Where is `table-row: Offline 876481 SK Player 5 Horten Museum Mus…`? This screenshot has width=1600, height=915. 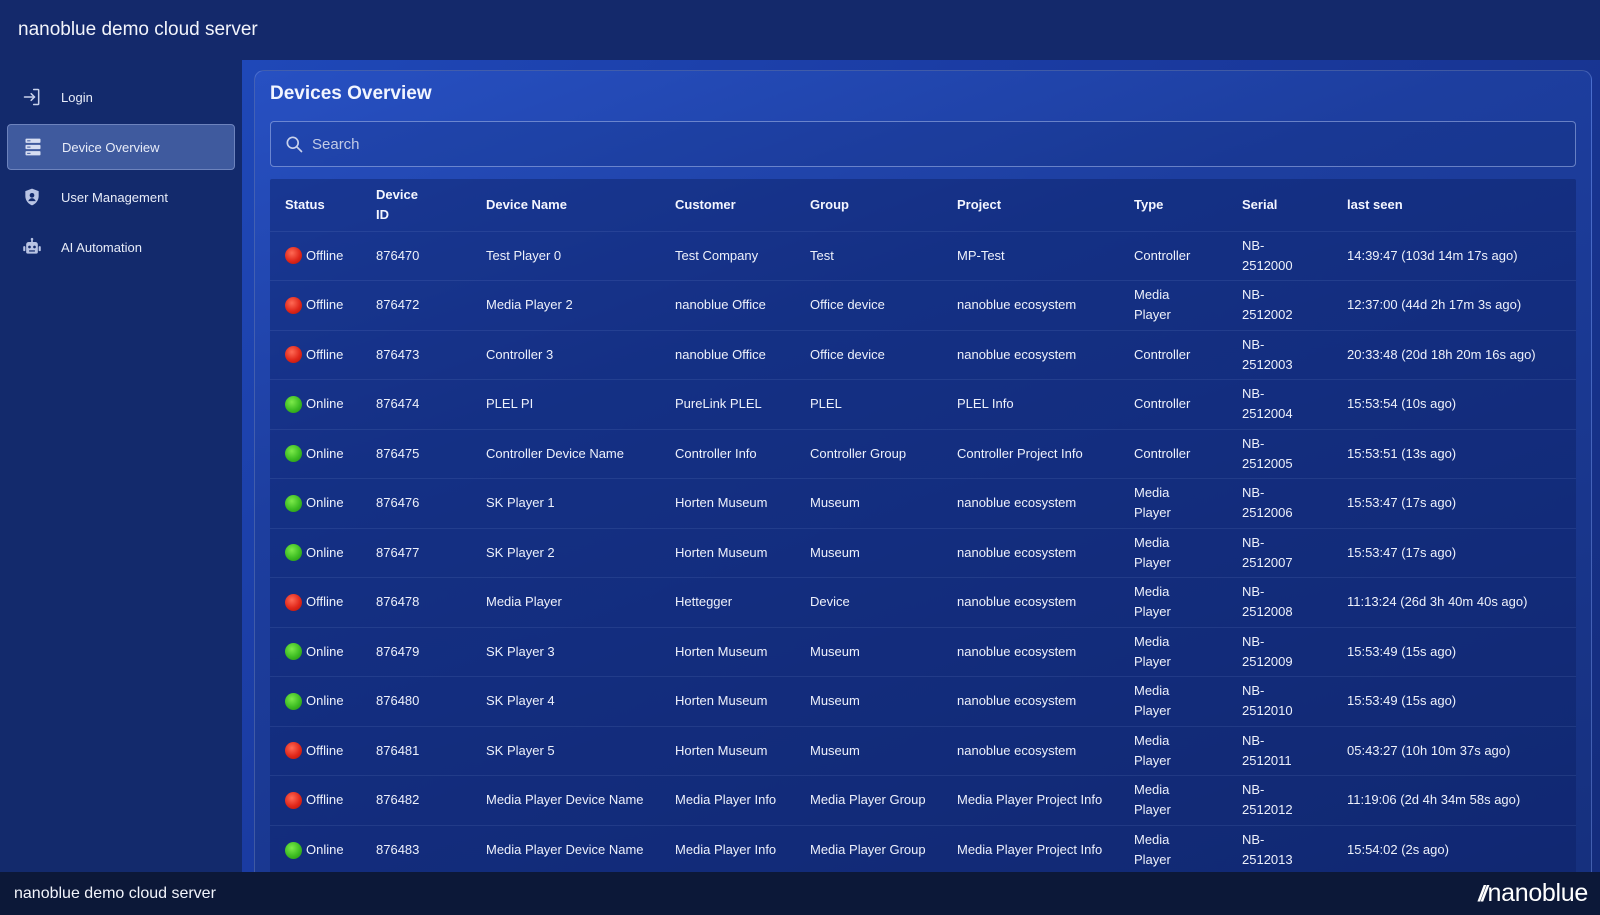
table-row: Offline 876481 SK Player 5 Horten Museum Mus… is located at coordinates (923, 750).